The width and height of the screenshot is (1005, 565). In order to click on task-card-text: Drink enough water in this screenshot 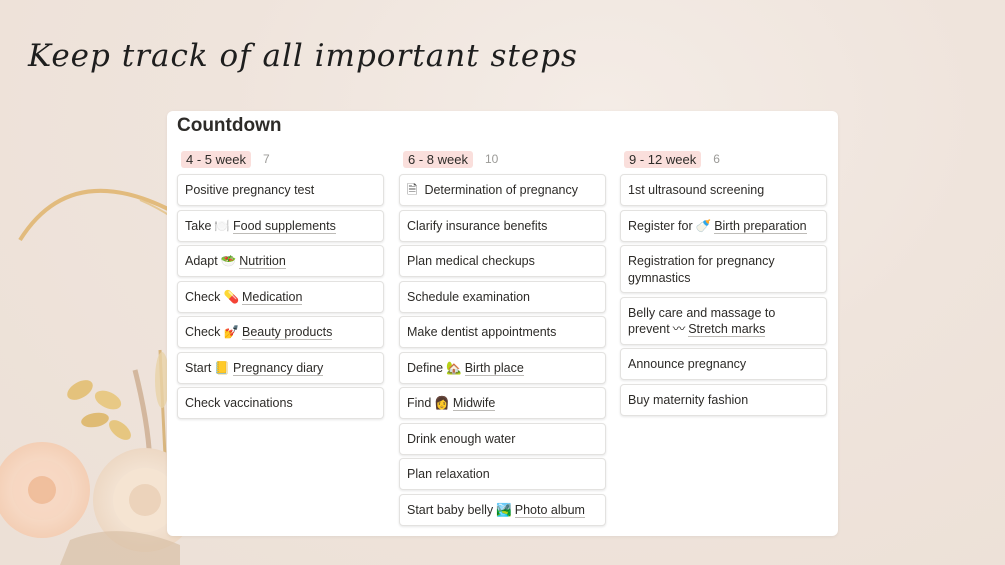, I will do `click(461, 438)`.